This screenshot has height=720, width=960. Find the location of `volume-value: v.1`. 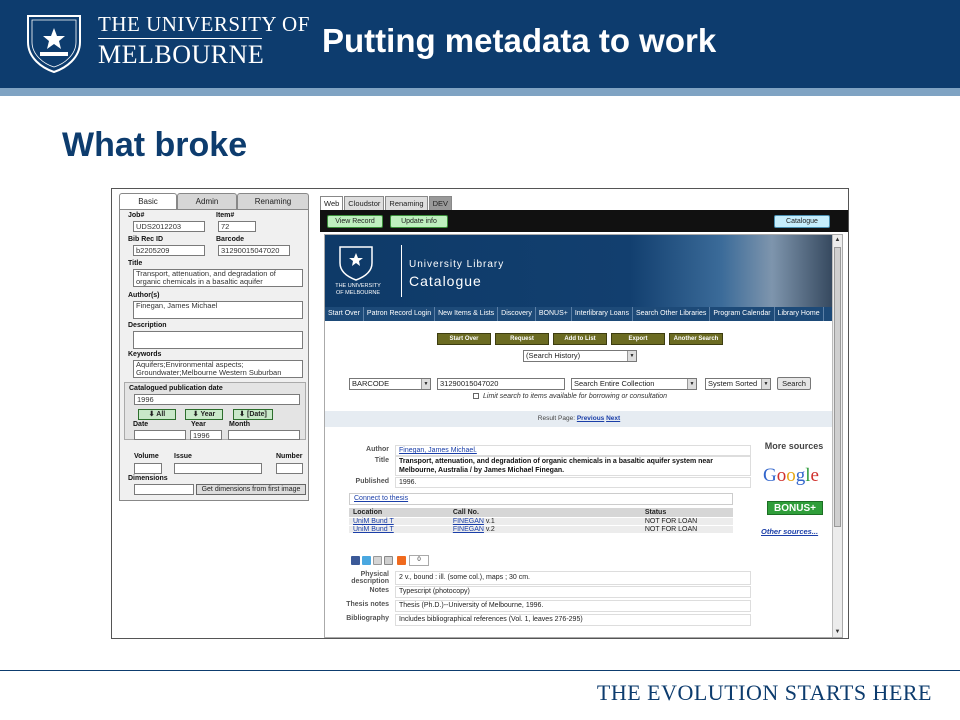

volume-value: v.1 is located at coordinates (490, 521).